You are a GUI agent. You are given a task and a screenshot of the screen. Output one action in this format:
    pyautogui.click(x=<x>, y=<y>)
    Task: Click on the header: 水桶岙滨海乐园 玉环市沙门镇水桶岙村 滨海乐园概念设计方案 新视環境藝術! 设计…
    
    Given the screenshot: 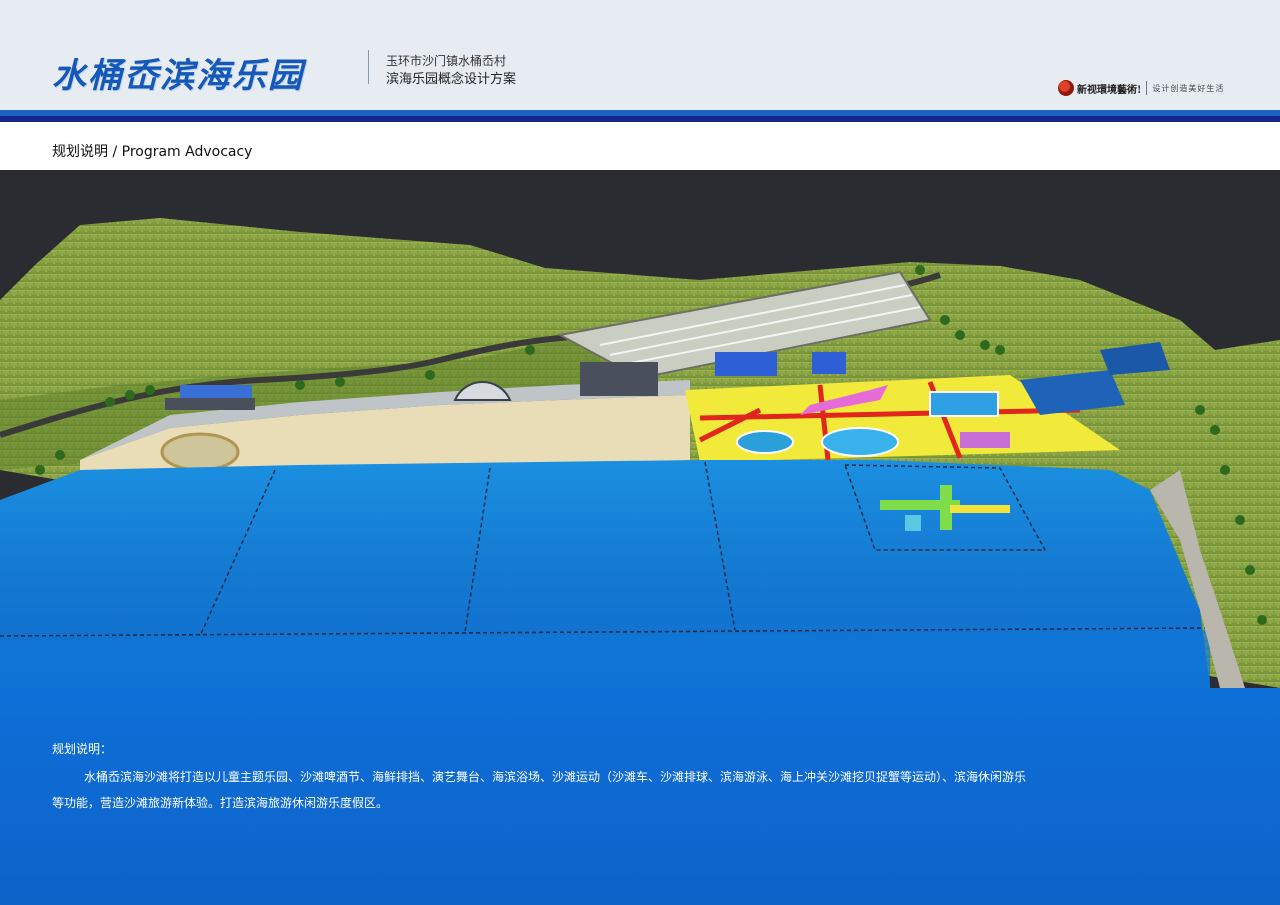 What is the action you would take?
    pyautogui.click(x=640, y=55)
    